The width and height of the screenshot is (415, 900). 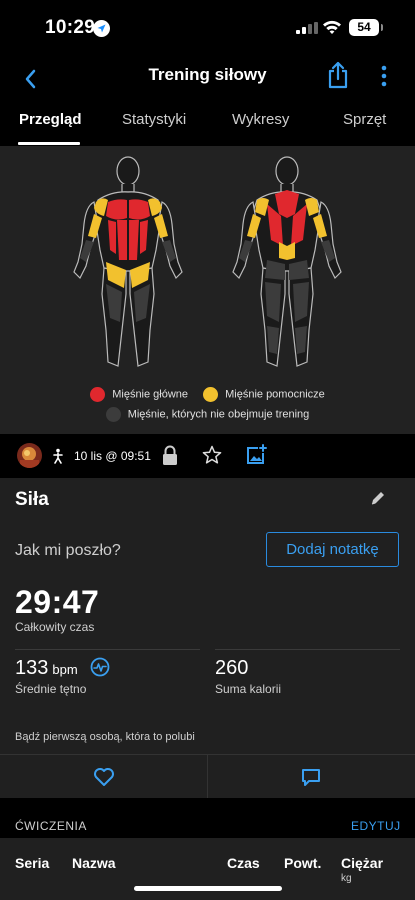 I want to click on lock-icon, so click(x=170, y=455).